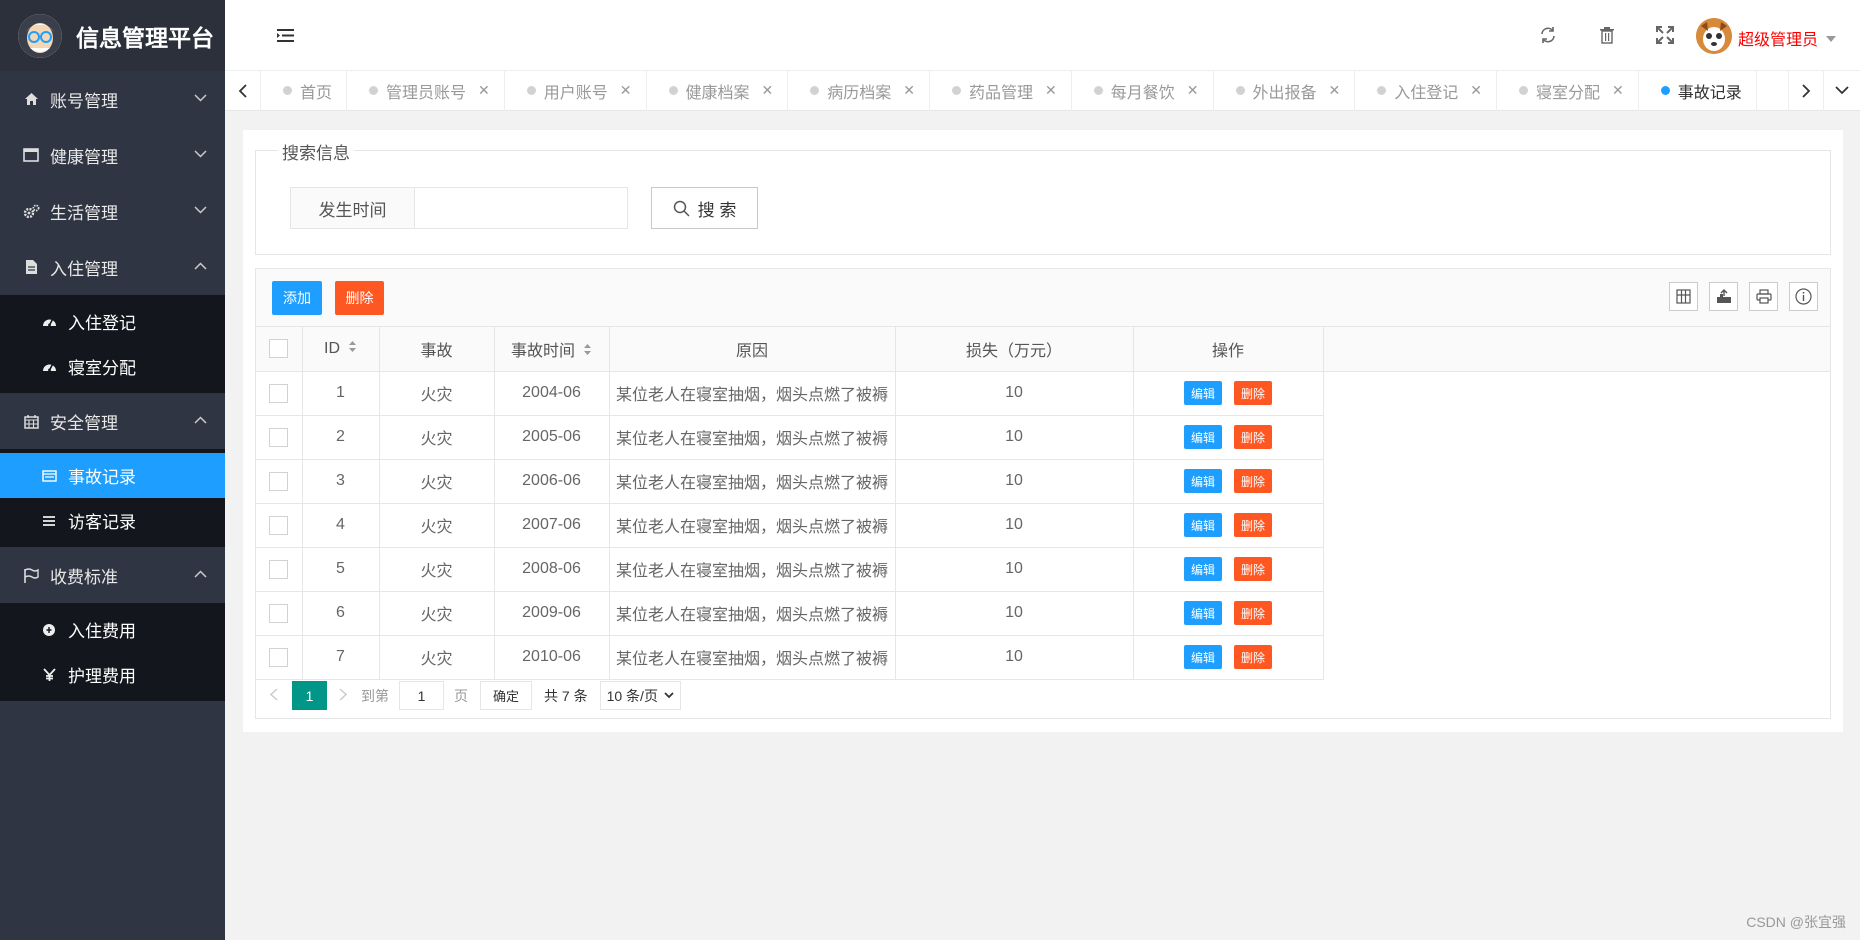 Image resolution: width=1860 pixels, height=940 pixels. What do you see at coordinates (566, 695) in the screenshot?
I see `total-count: 共 7 条` at bounding box center [566, 695].